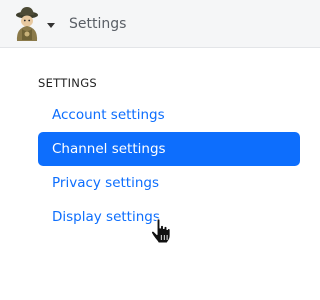 This screenshot has width=320, height=300. I want to click on user-menu-button, so click(36, 24).